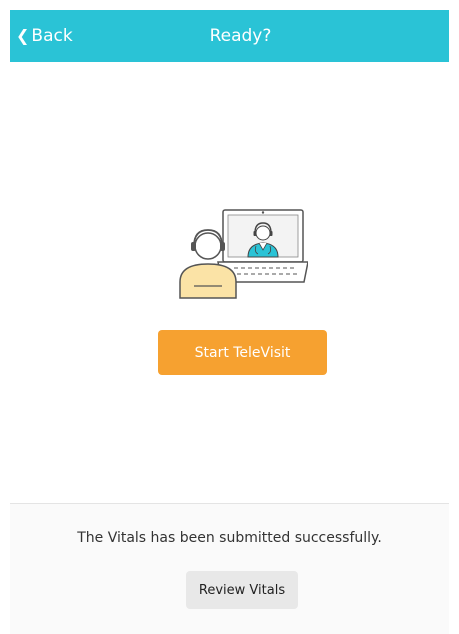 Image resolution: width=459 pixels, height=634 pixels. I want to click on start-televisit-button: Start TeleVisit, so click(242, 352).